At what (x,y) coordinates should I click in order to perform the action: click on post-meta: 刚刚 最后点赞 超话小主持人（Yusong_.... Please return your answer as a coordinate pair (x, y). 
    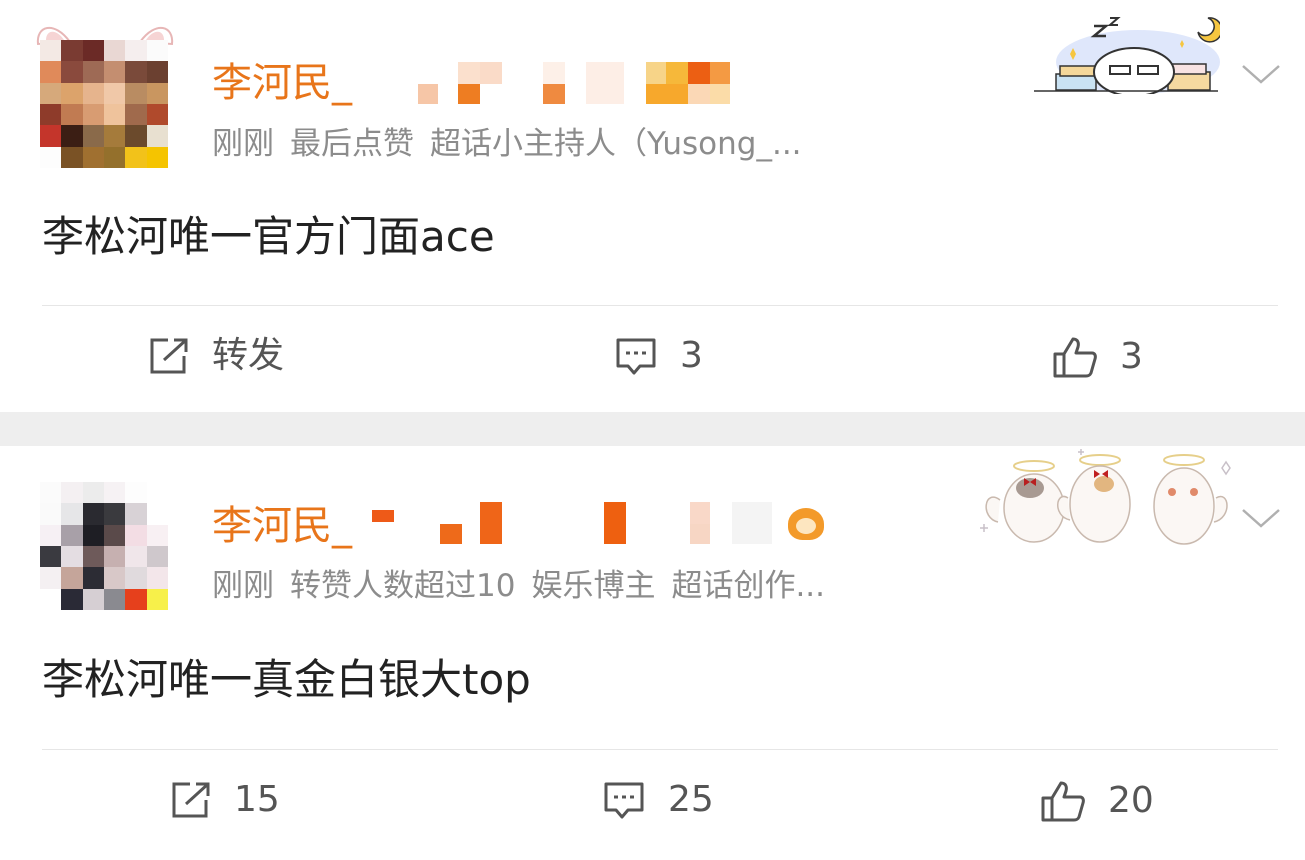
    Looking at the image, I should click on (515, 144).